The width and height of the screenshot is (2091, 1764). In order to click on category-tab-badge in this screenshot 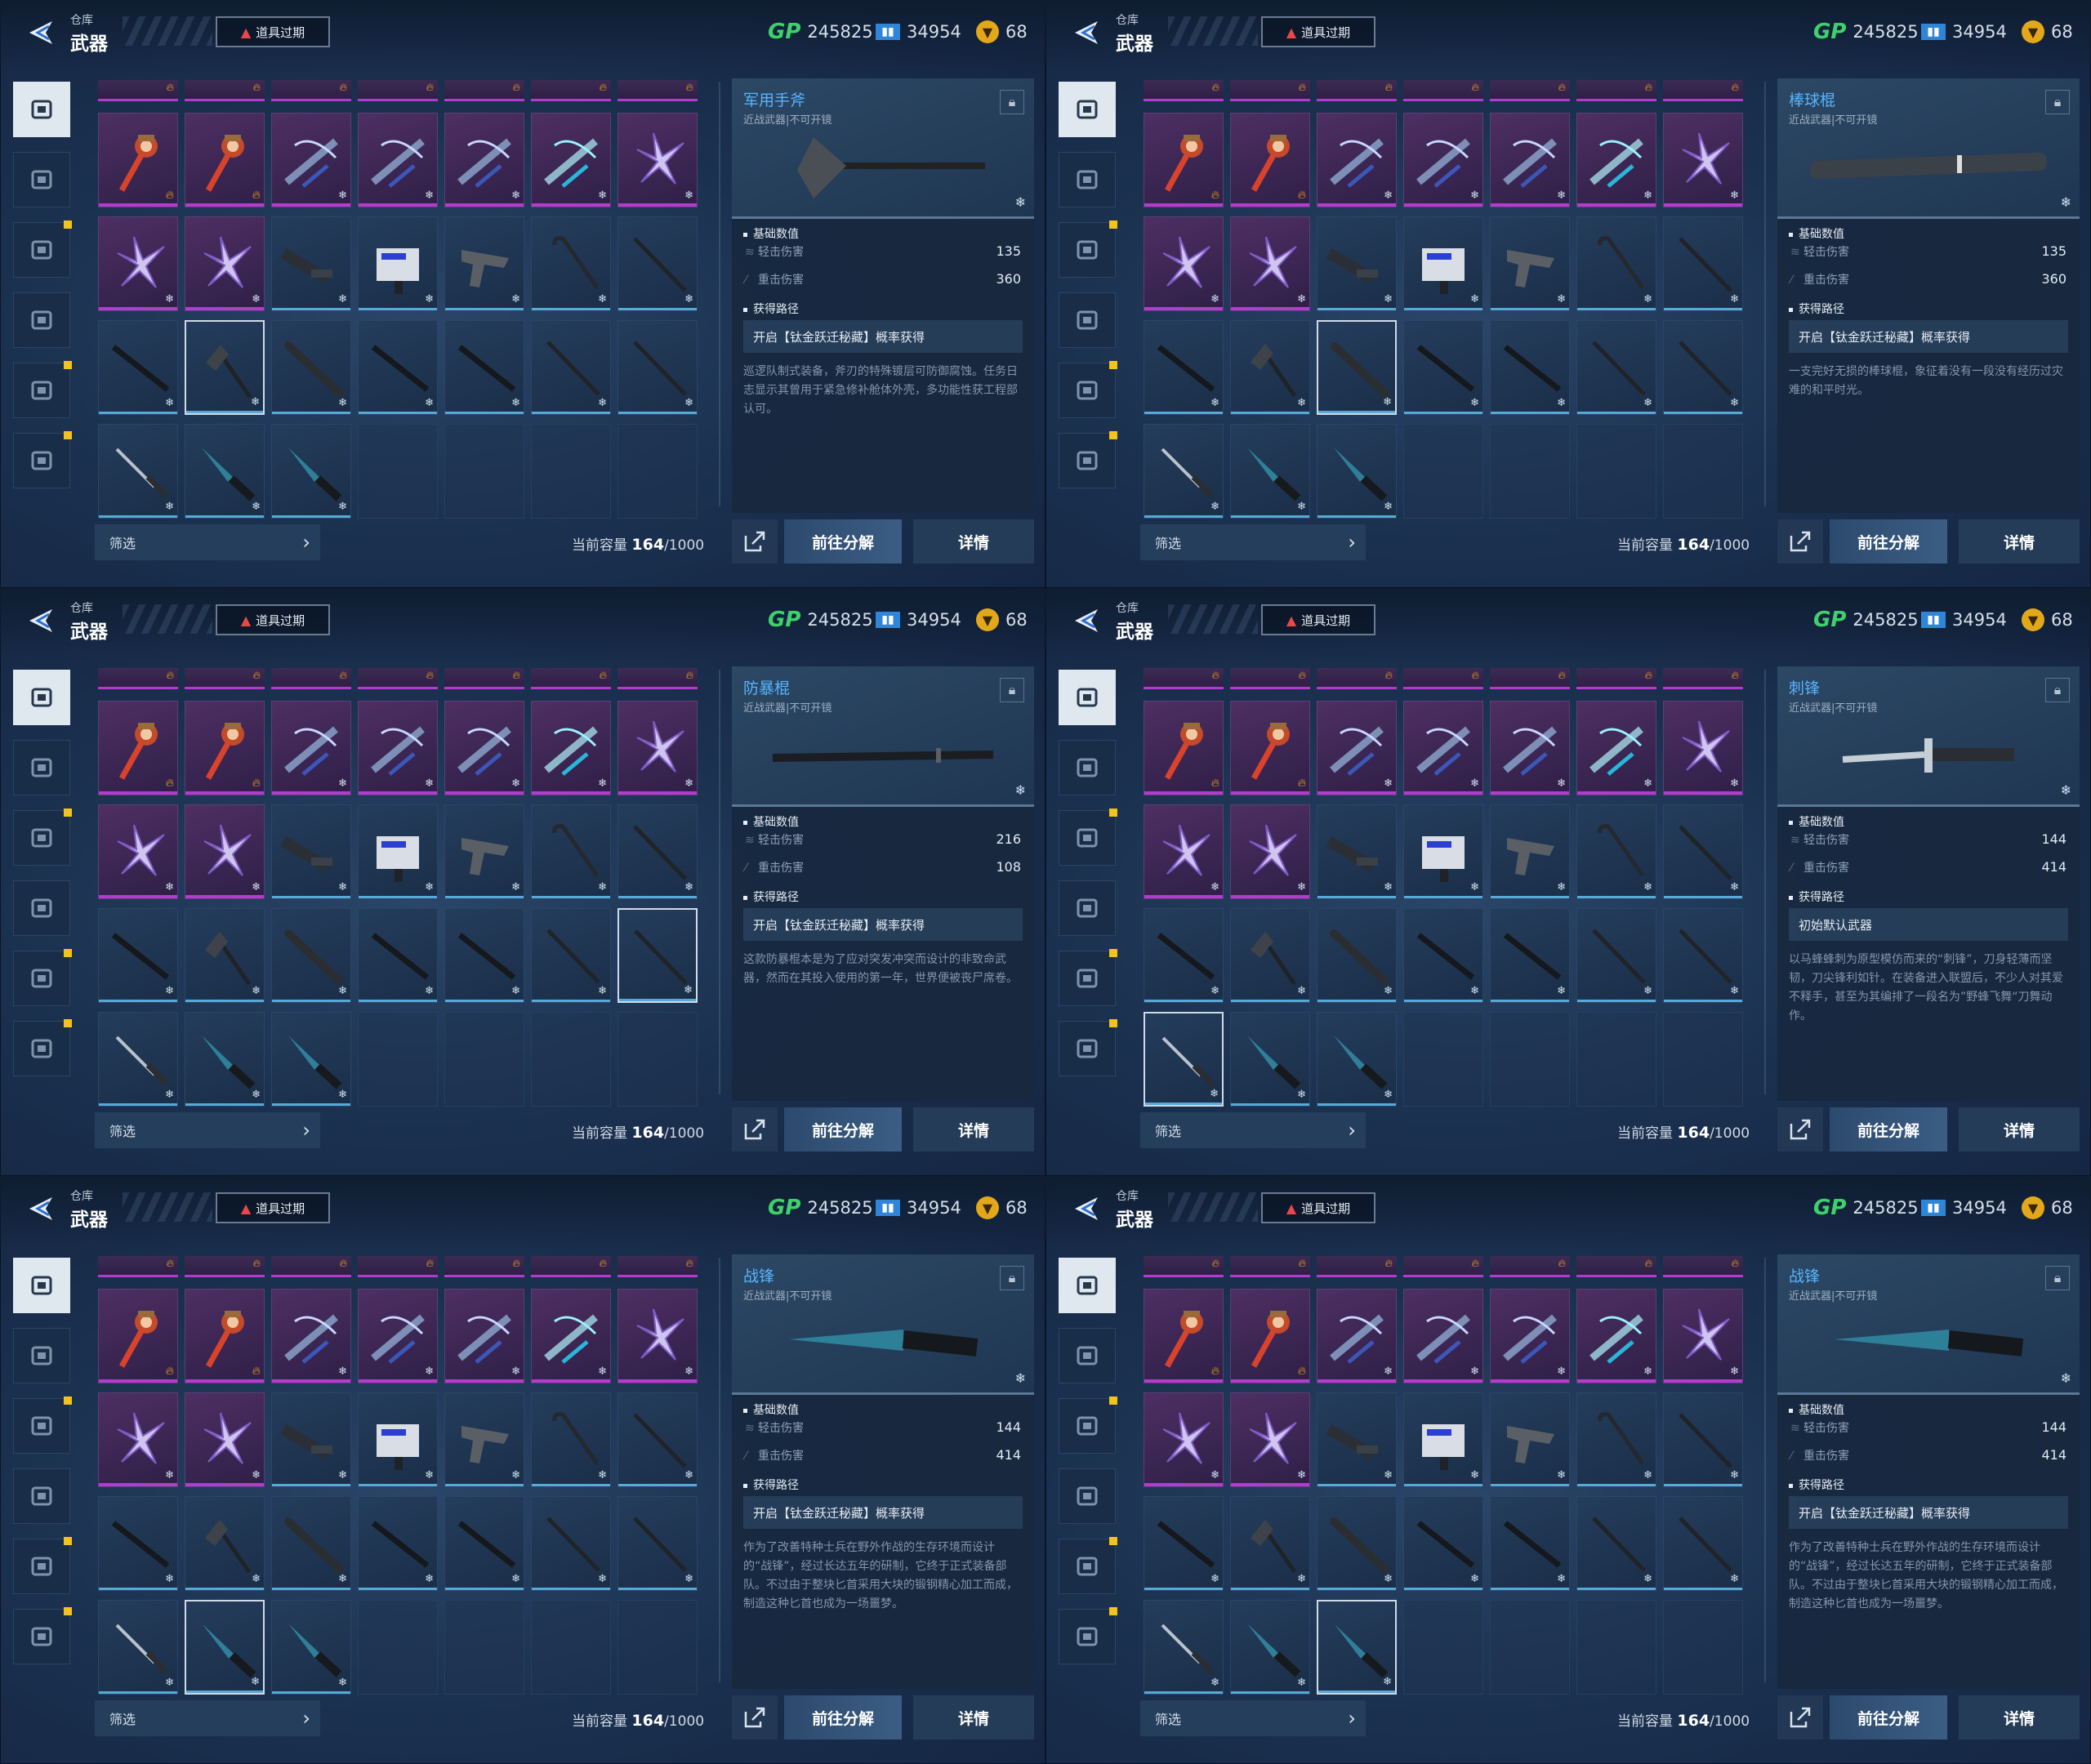, I will do `click(1087, 460)`.